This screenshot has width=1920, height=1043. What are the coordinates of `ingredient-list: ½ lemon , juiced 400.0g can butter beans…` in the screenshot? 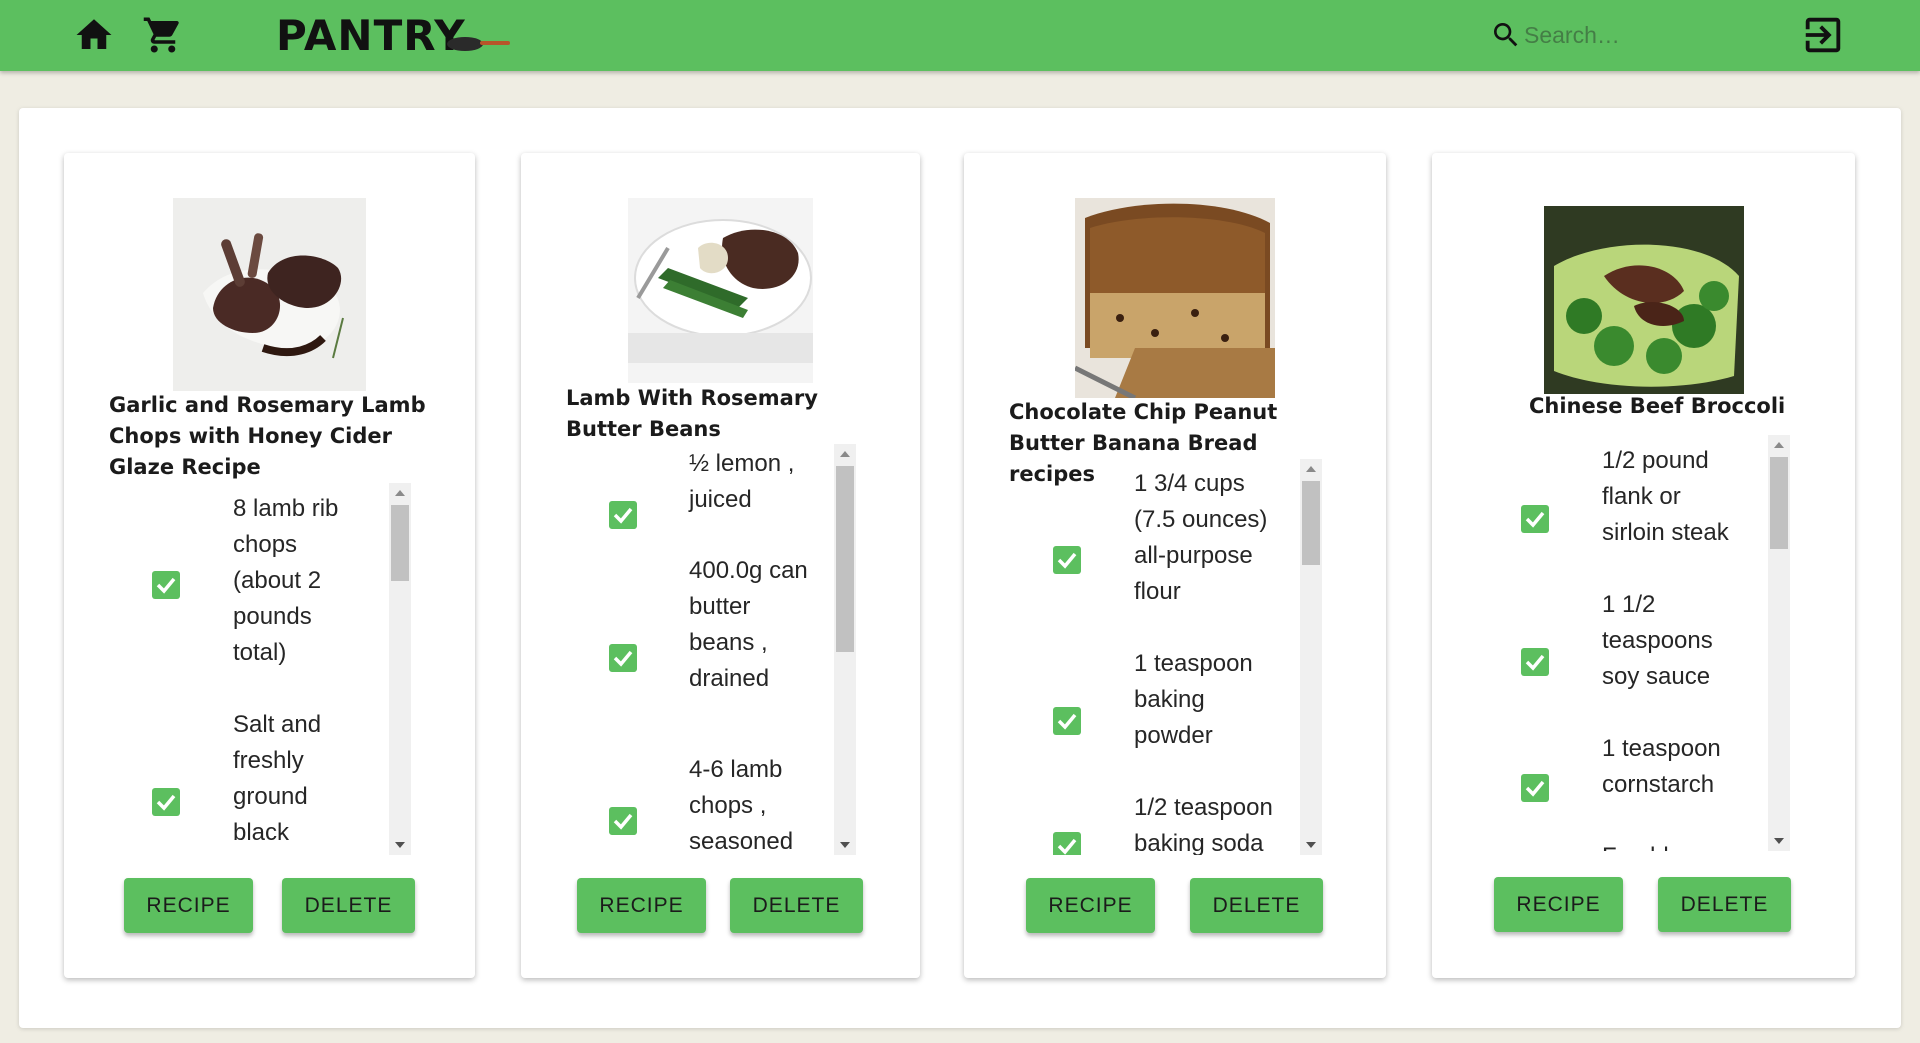 It's located at (676, 648).